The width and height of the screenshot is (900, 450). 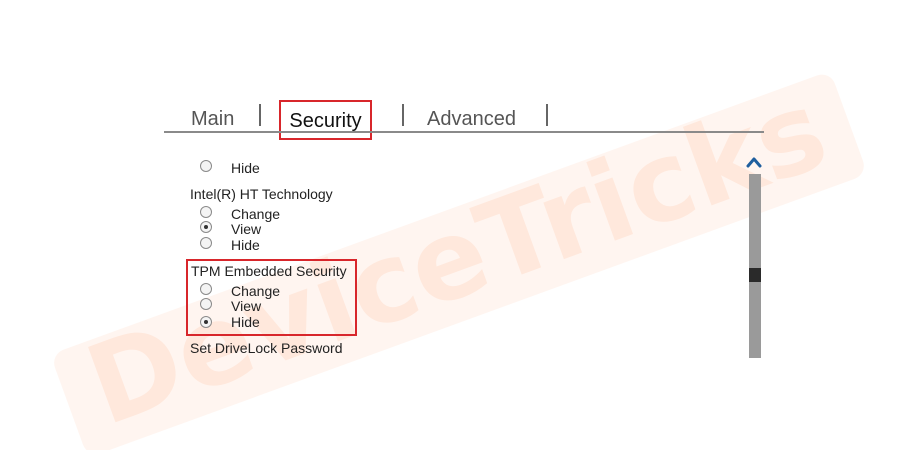 I want to click on scrollbar-track, so click(x=755, y=266).